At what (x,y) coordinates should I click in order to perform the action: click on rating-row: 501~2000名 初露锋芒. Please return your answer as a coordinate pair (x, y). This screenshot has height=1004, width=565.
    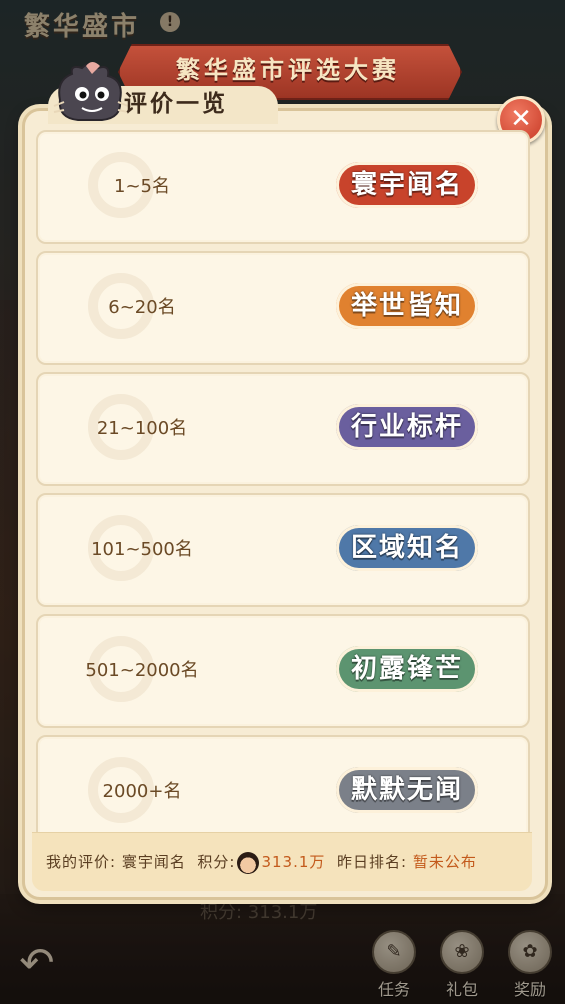
    Looking at the image, I should click on (283, 671).